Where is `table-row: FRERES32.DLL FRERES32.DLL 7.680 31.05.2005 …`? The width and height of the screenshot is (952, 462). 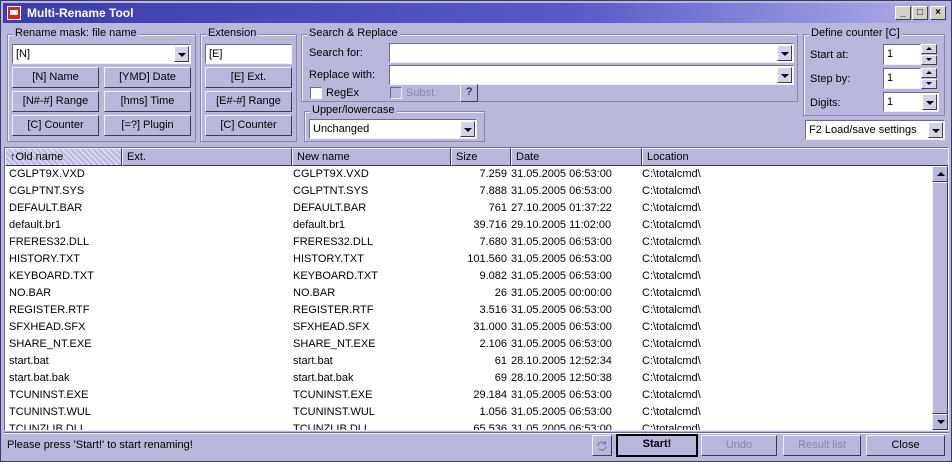
table-row: FRERES32.DLL FRERES32.DLL 7.680 31.05.2005 … is located at coordinates (469, 242).